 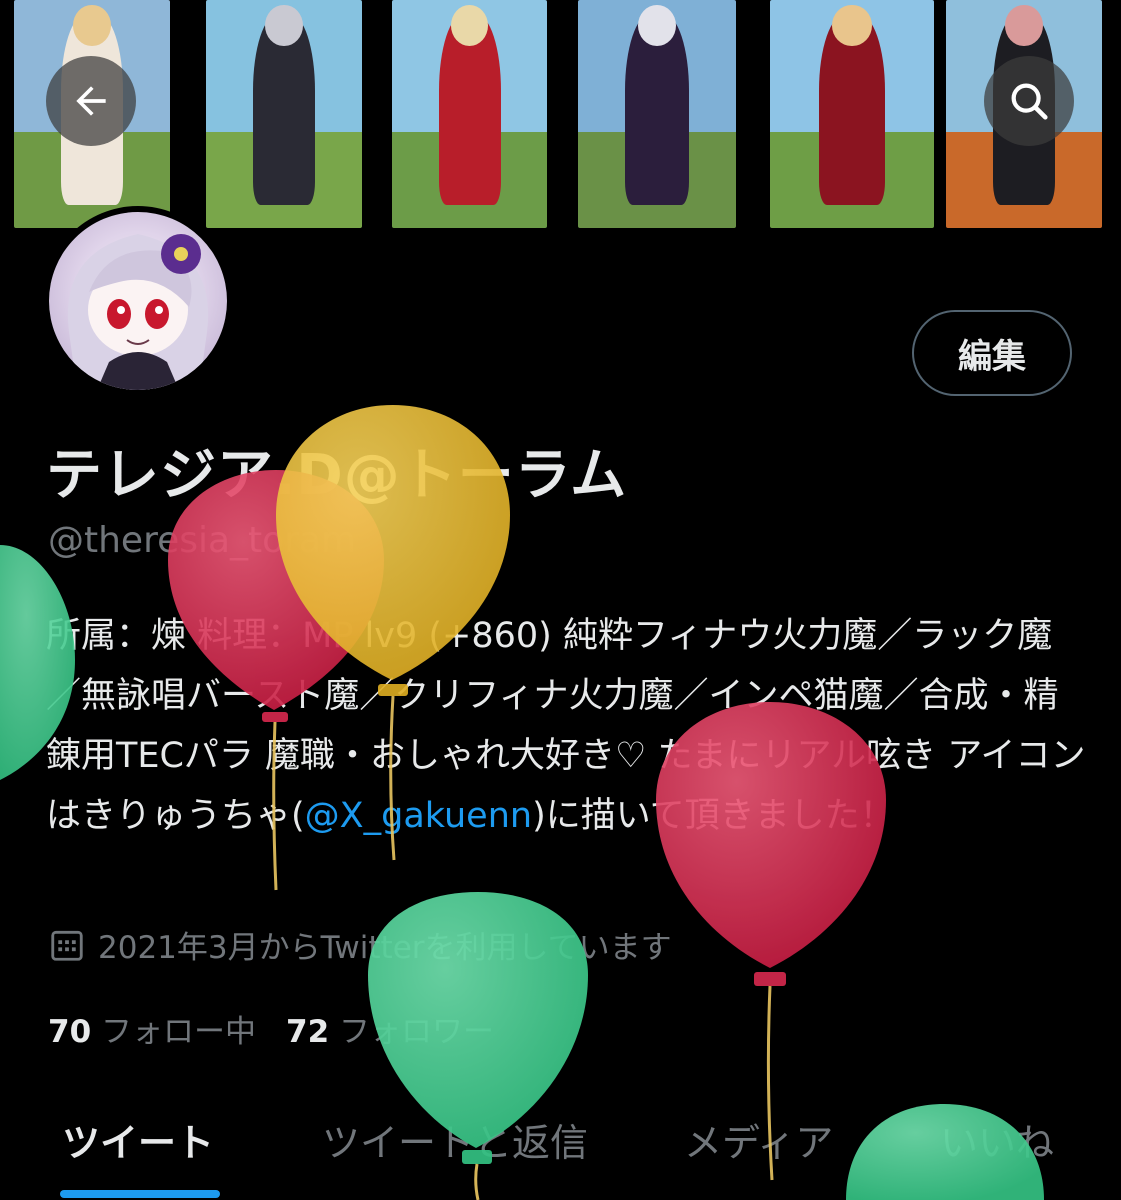 I want to click on back-button, so click(x=91, y=101).